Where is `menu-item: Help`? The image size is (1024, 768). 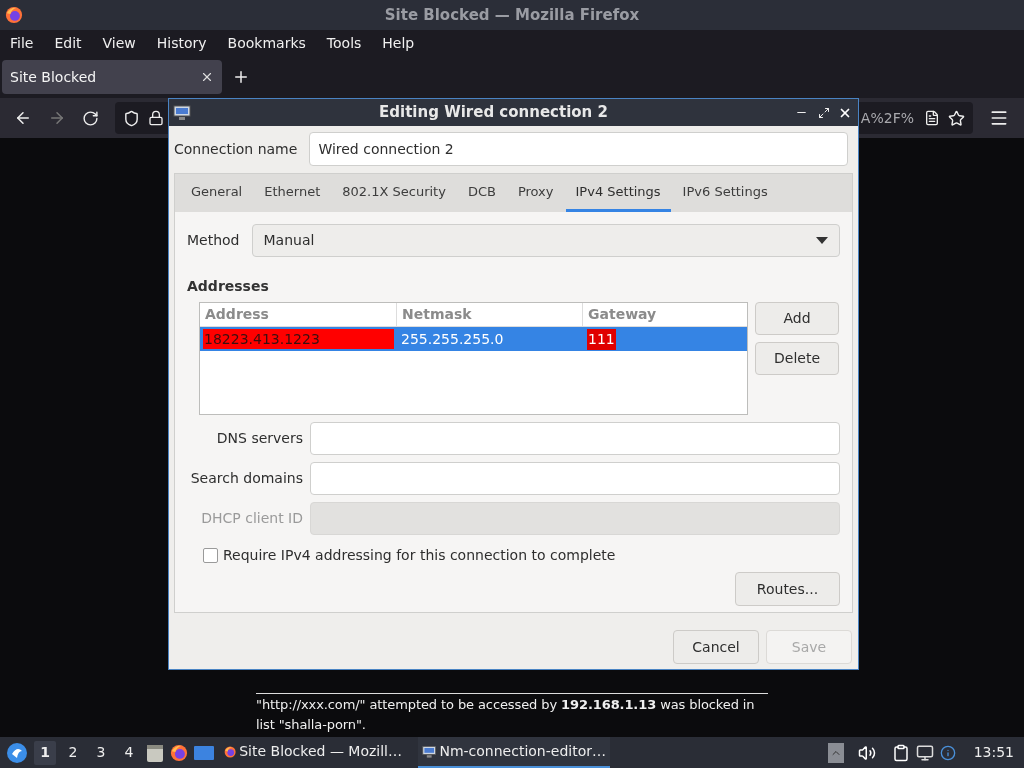 menu-item: Help is located at coordinates (398, 43).